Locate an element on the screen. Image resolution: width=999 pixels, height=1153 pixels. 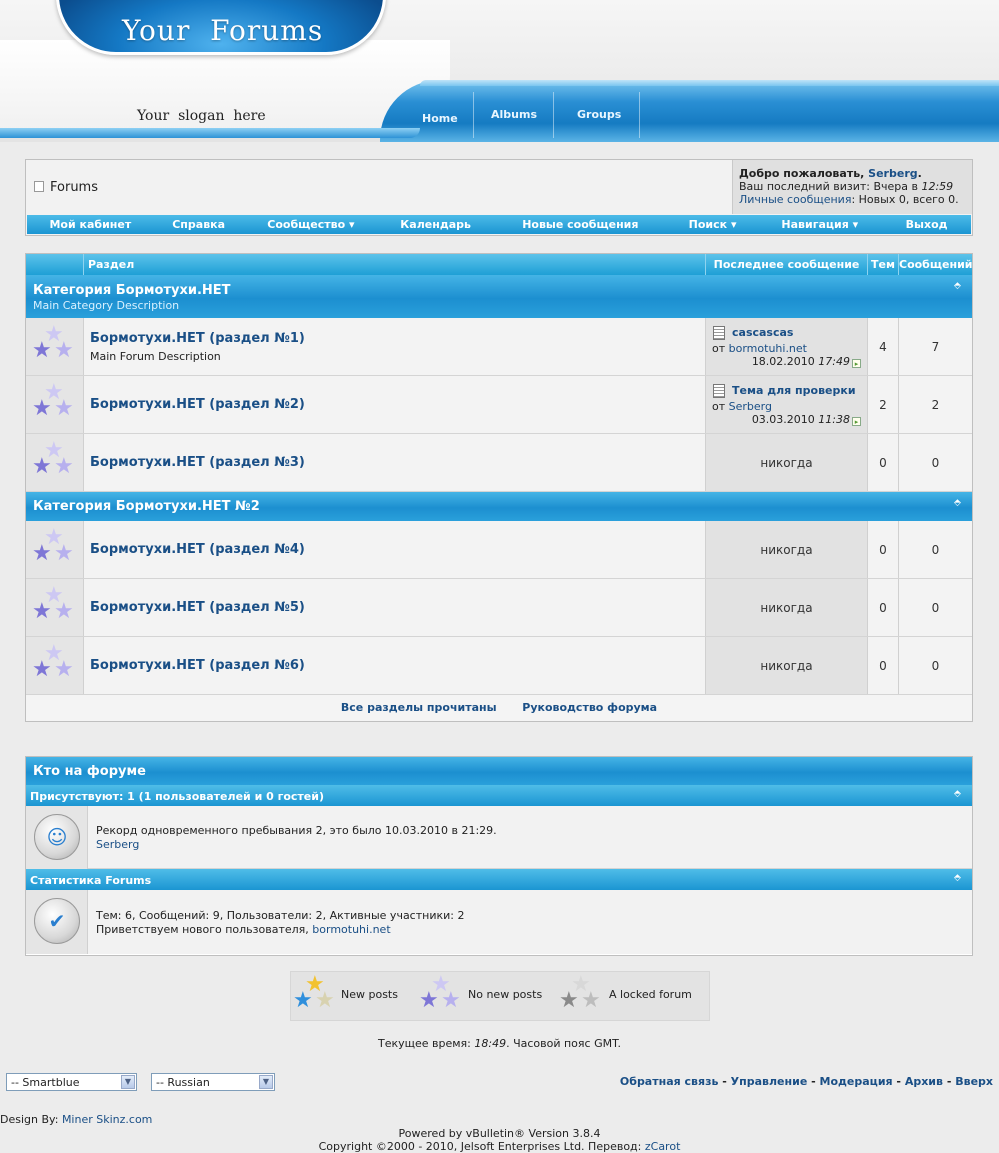
welcome-prefix: Добро пожаловать, is located at coordinates (804, 173).